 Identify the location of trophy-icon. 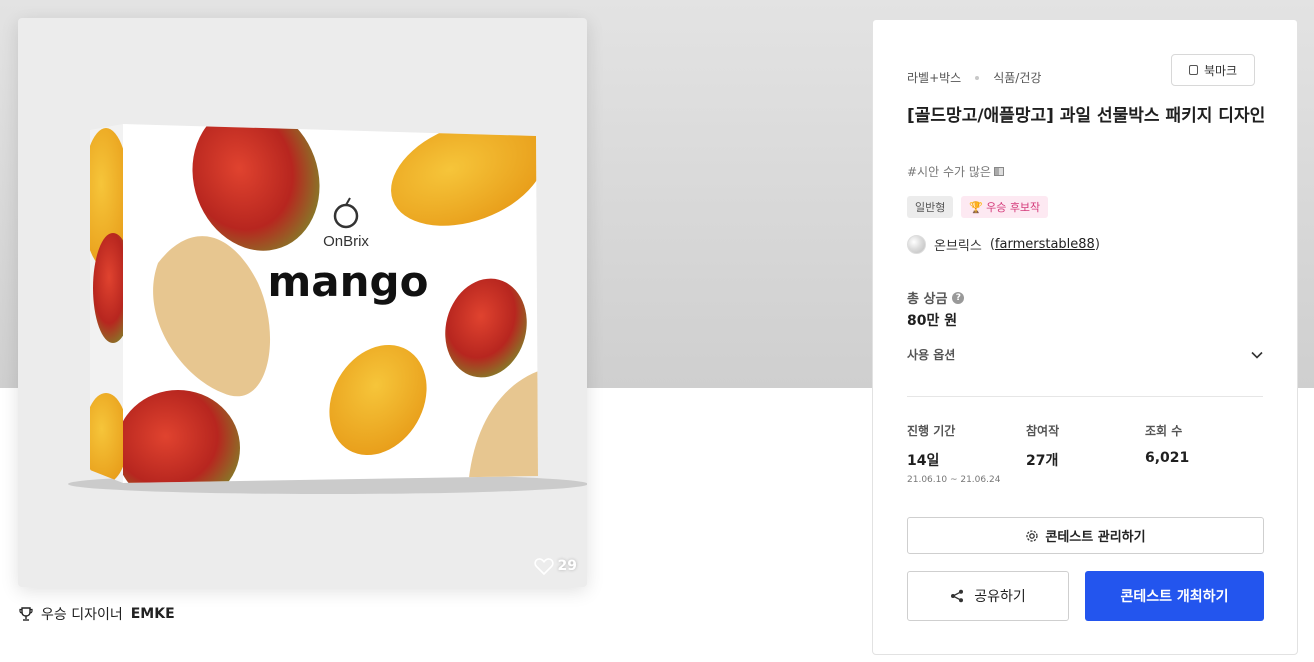
(26, 614).